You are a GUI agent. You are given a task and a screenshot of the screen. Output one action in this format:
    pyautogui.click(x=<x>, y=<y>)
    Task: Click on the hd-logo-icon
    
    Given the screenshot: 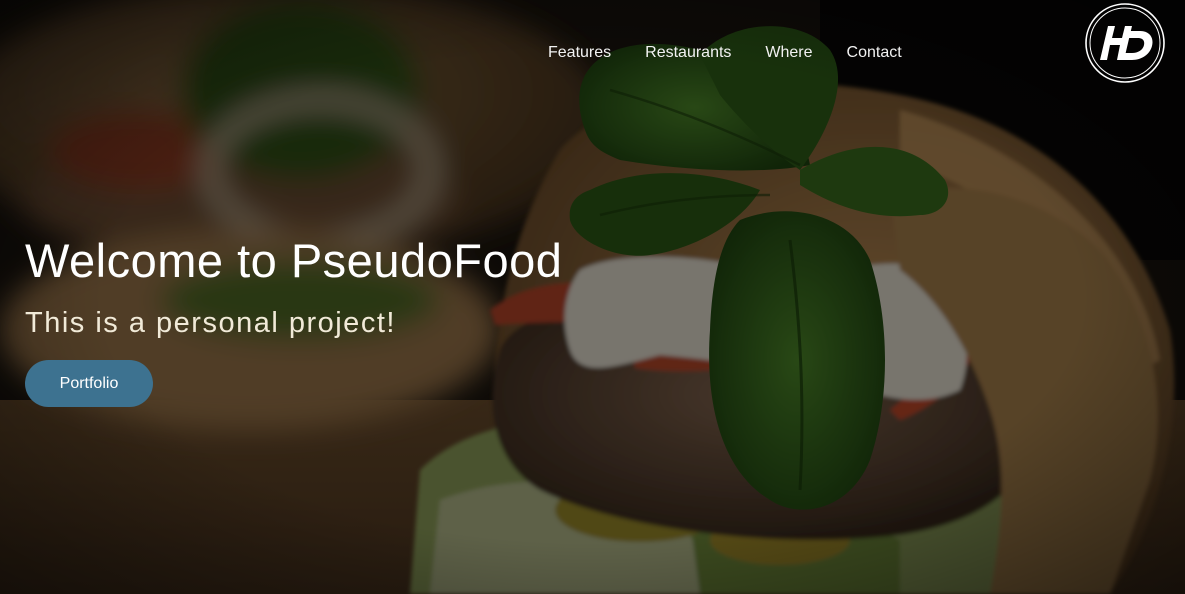 What is the action you would take?
    pyautogui.click(x=1125, y=43)
    